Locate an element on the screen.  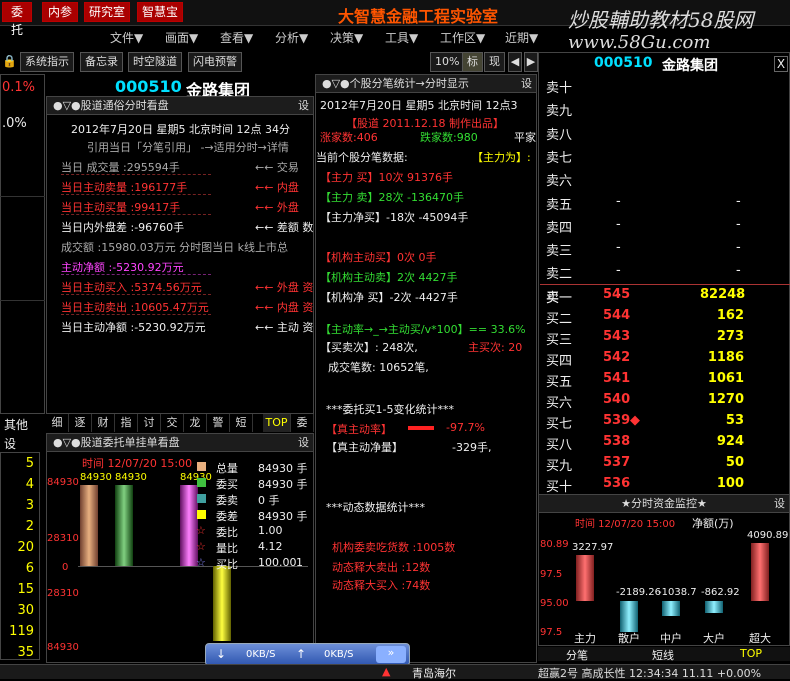
bid-price: 543 is located at coordinates (616, 336).